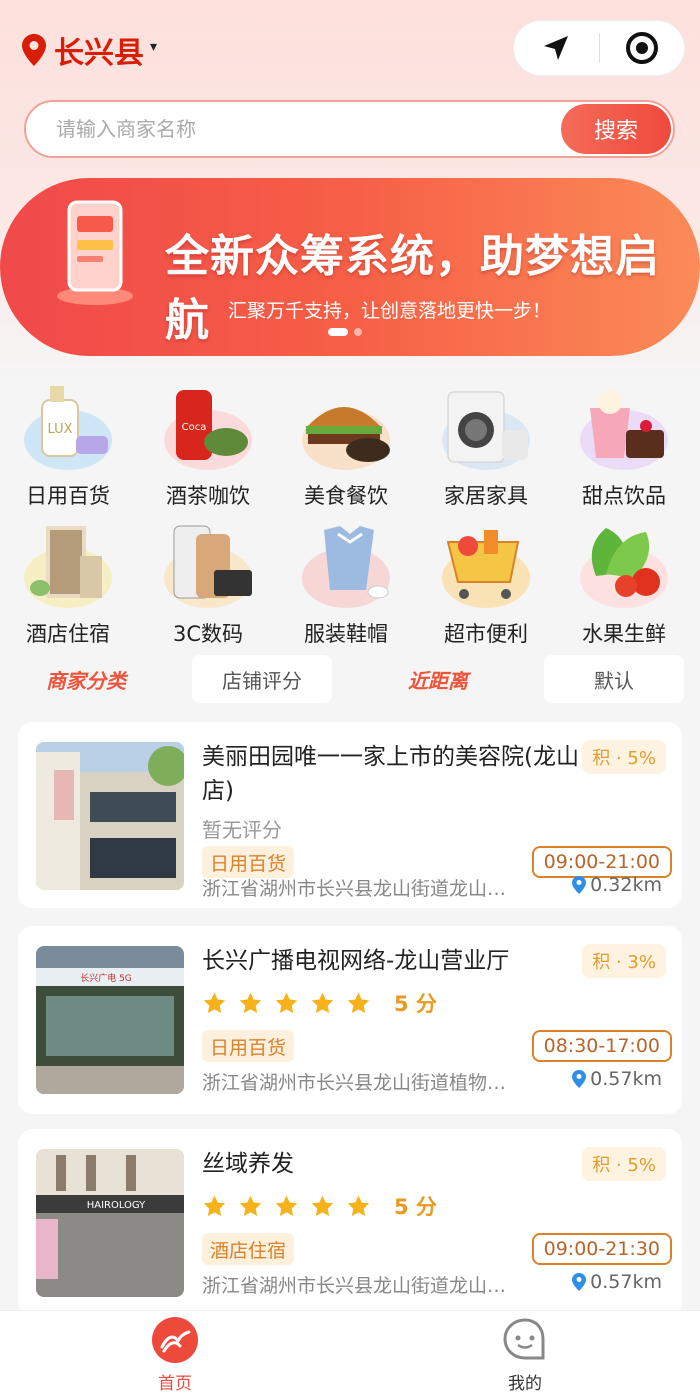  I want to click on filter-bar: 商家分类 店铺评分 近距离 默认, so click(350, 680).